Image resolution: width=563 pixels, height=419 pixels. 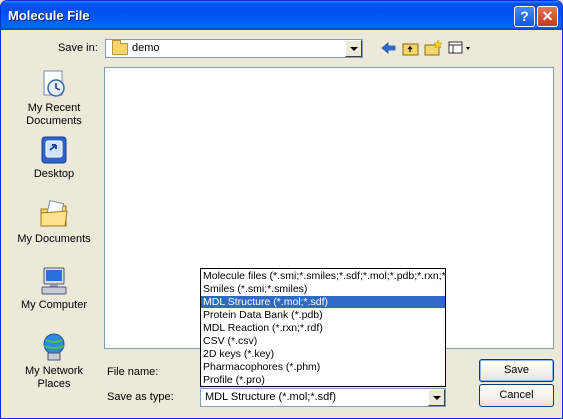 I want to click on save-as-type-value: MDL Structure (*.mol;*.sdf), so click(x=271, y=397).